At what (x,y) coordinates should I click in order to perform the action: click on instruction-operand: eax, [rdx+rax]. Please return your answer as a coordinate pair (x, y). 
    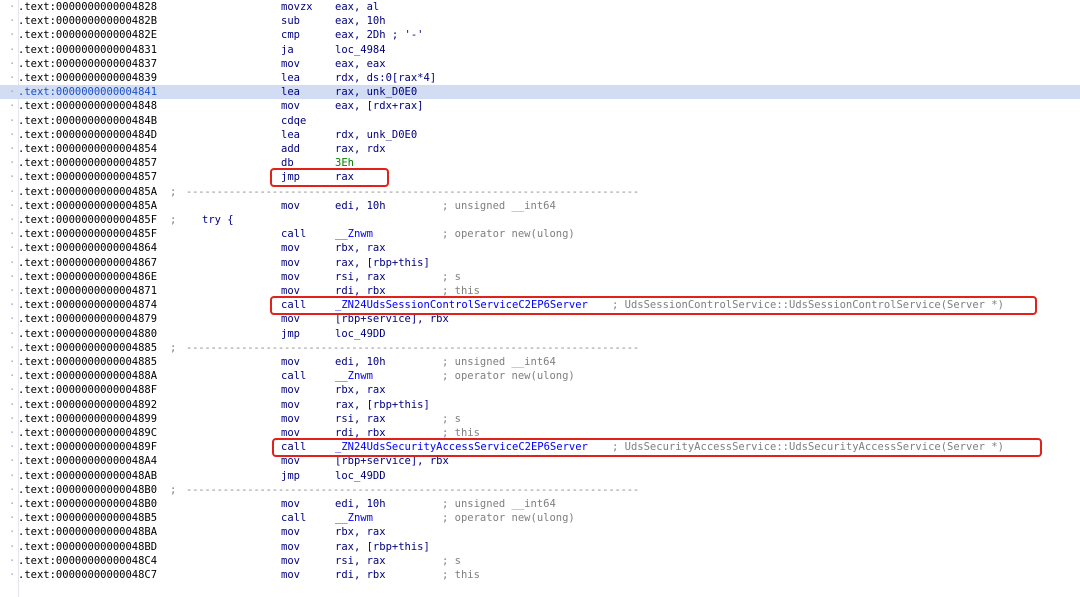
    Looking at the image, I should click on (379, 106).